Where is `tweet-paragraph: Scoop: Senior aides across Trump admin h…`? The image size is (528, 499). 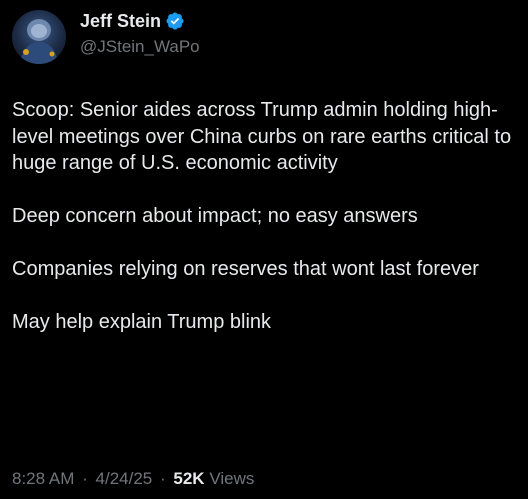
tweet-paragraph: Scoop: Senior aides across Trump admin h… is located at coordinates (262, 136).